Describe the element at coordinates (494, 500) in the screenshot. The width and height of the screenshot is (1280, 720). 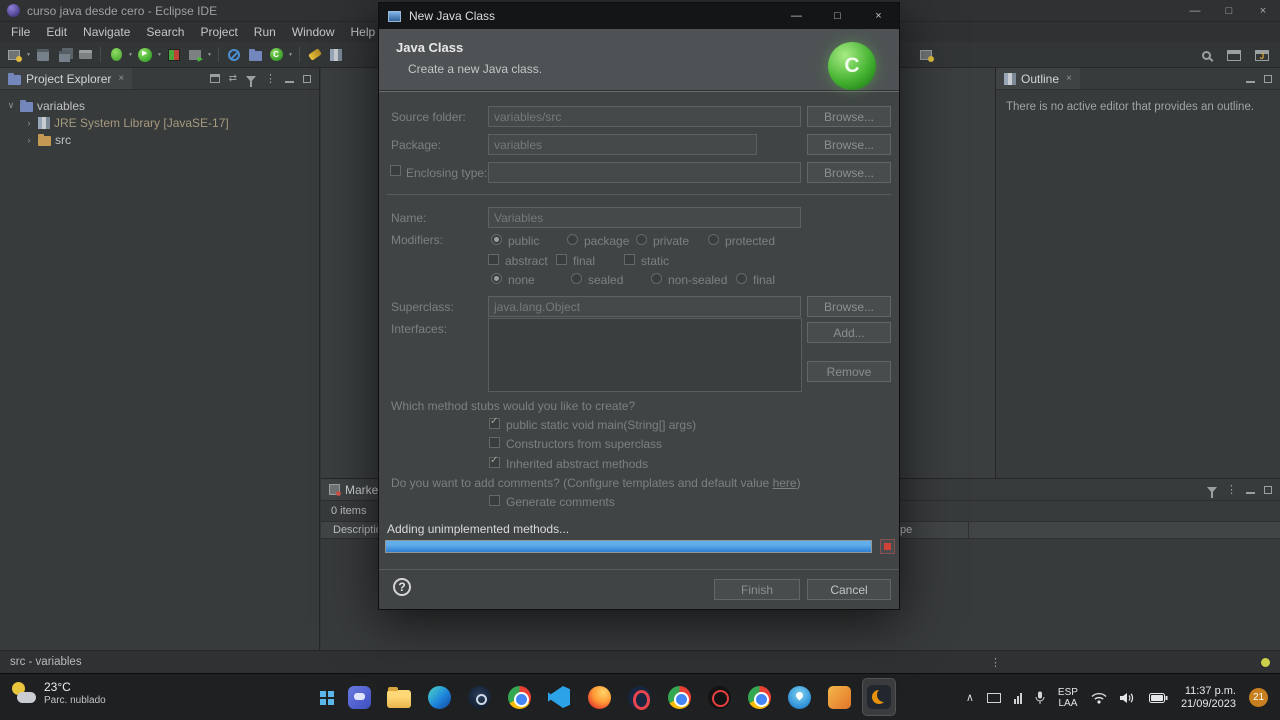
I see `generate-comments-checkbox: ✓` at that location.